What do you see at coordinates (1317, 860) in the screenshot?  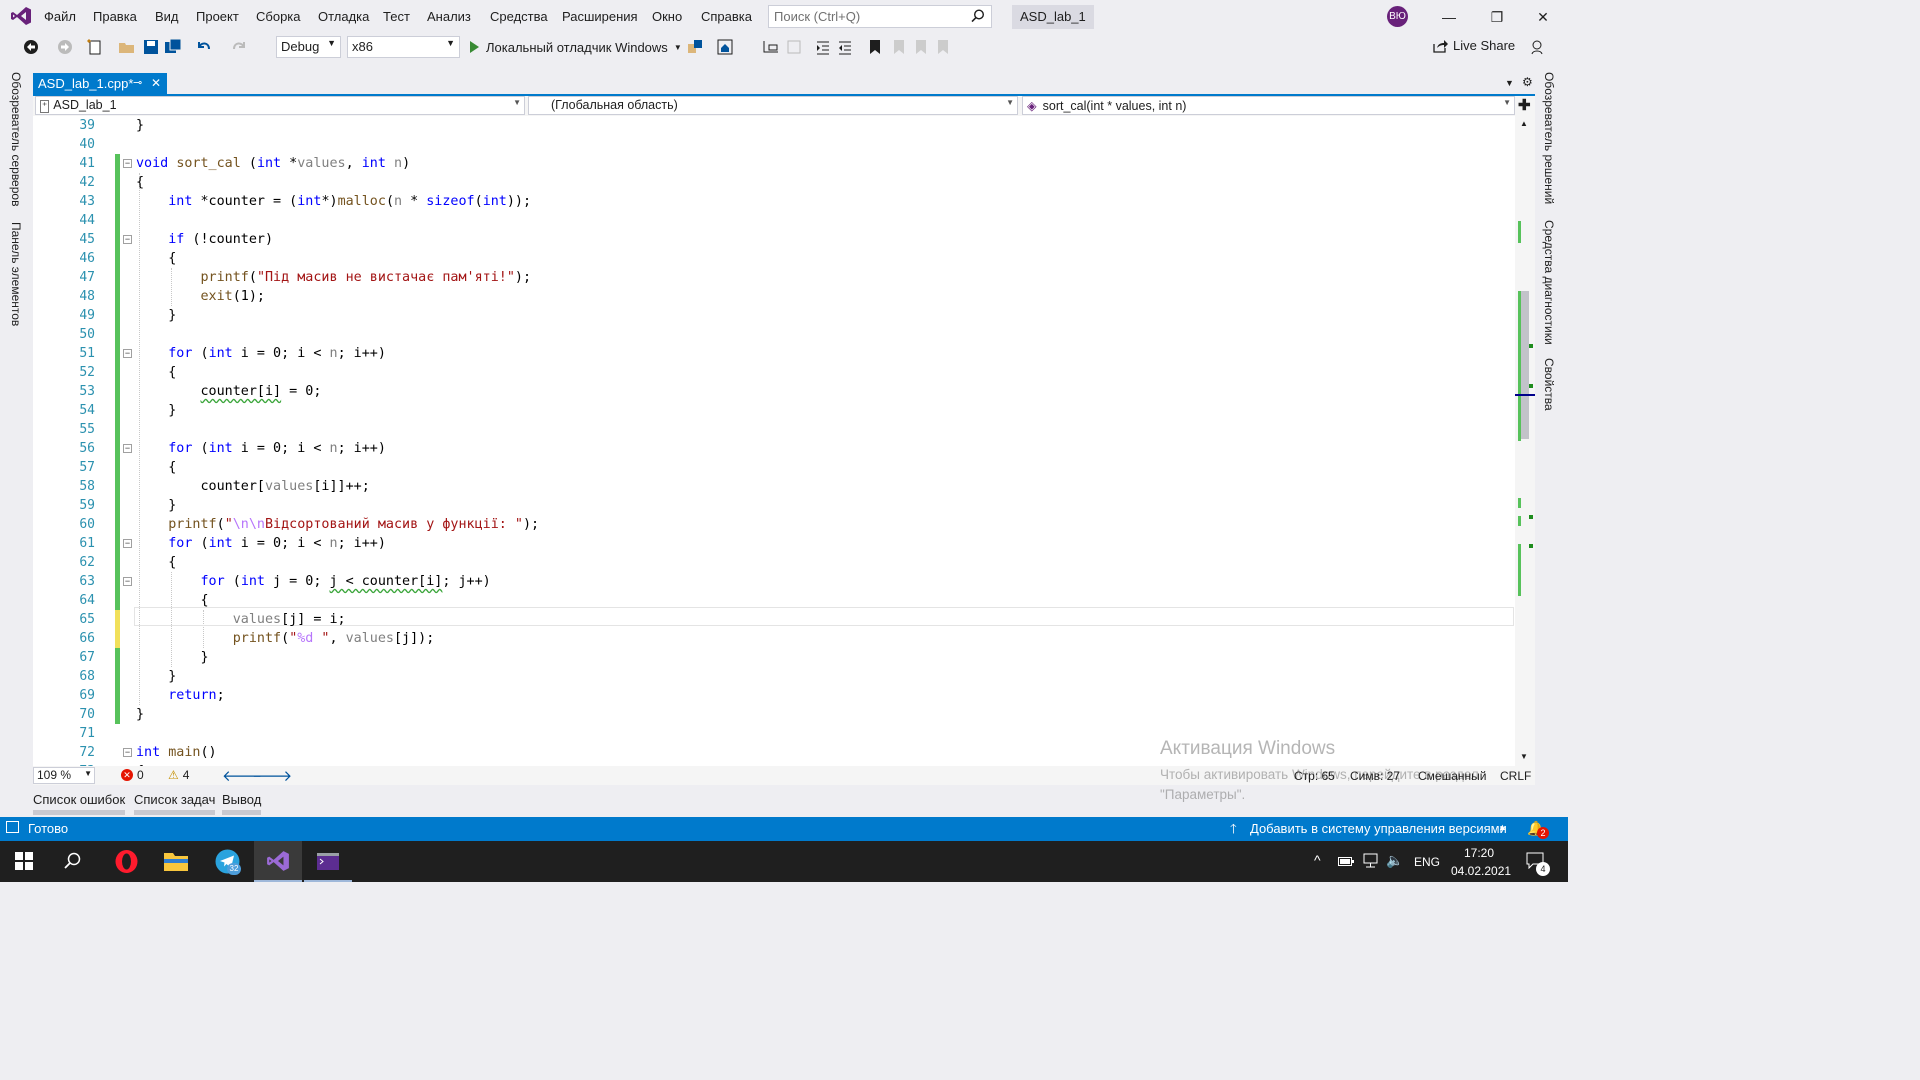 I see `show-hidden-icons-icon: ^` at bounding box center [1317, 860].